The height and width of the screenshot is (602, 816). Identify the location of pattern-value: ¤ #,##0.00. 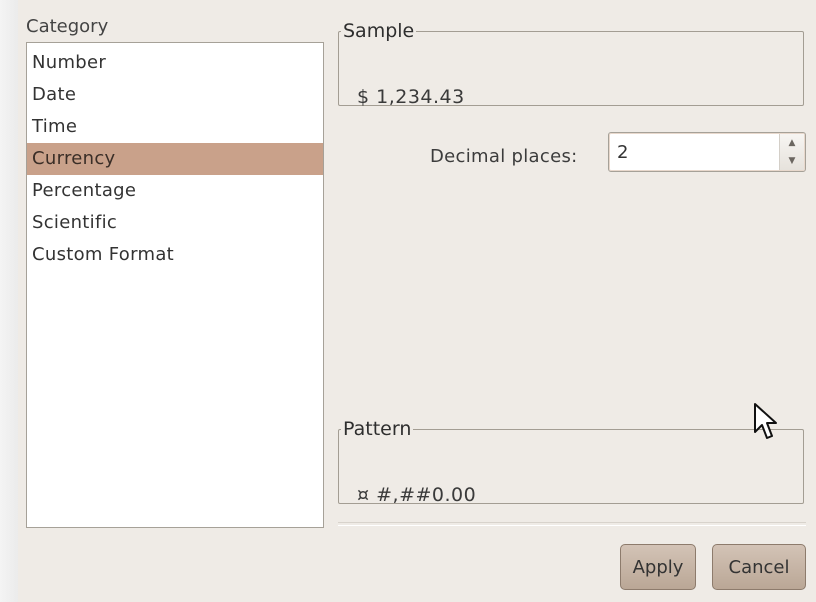
(417, 495).